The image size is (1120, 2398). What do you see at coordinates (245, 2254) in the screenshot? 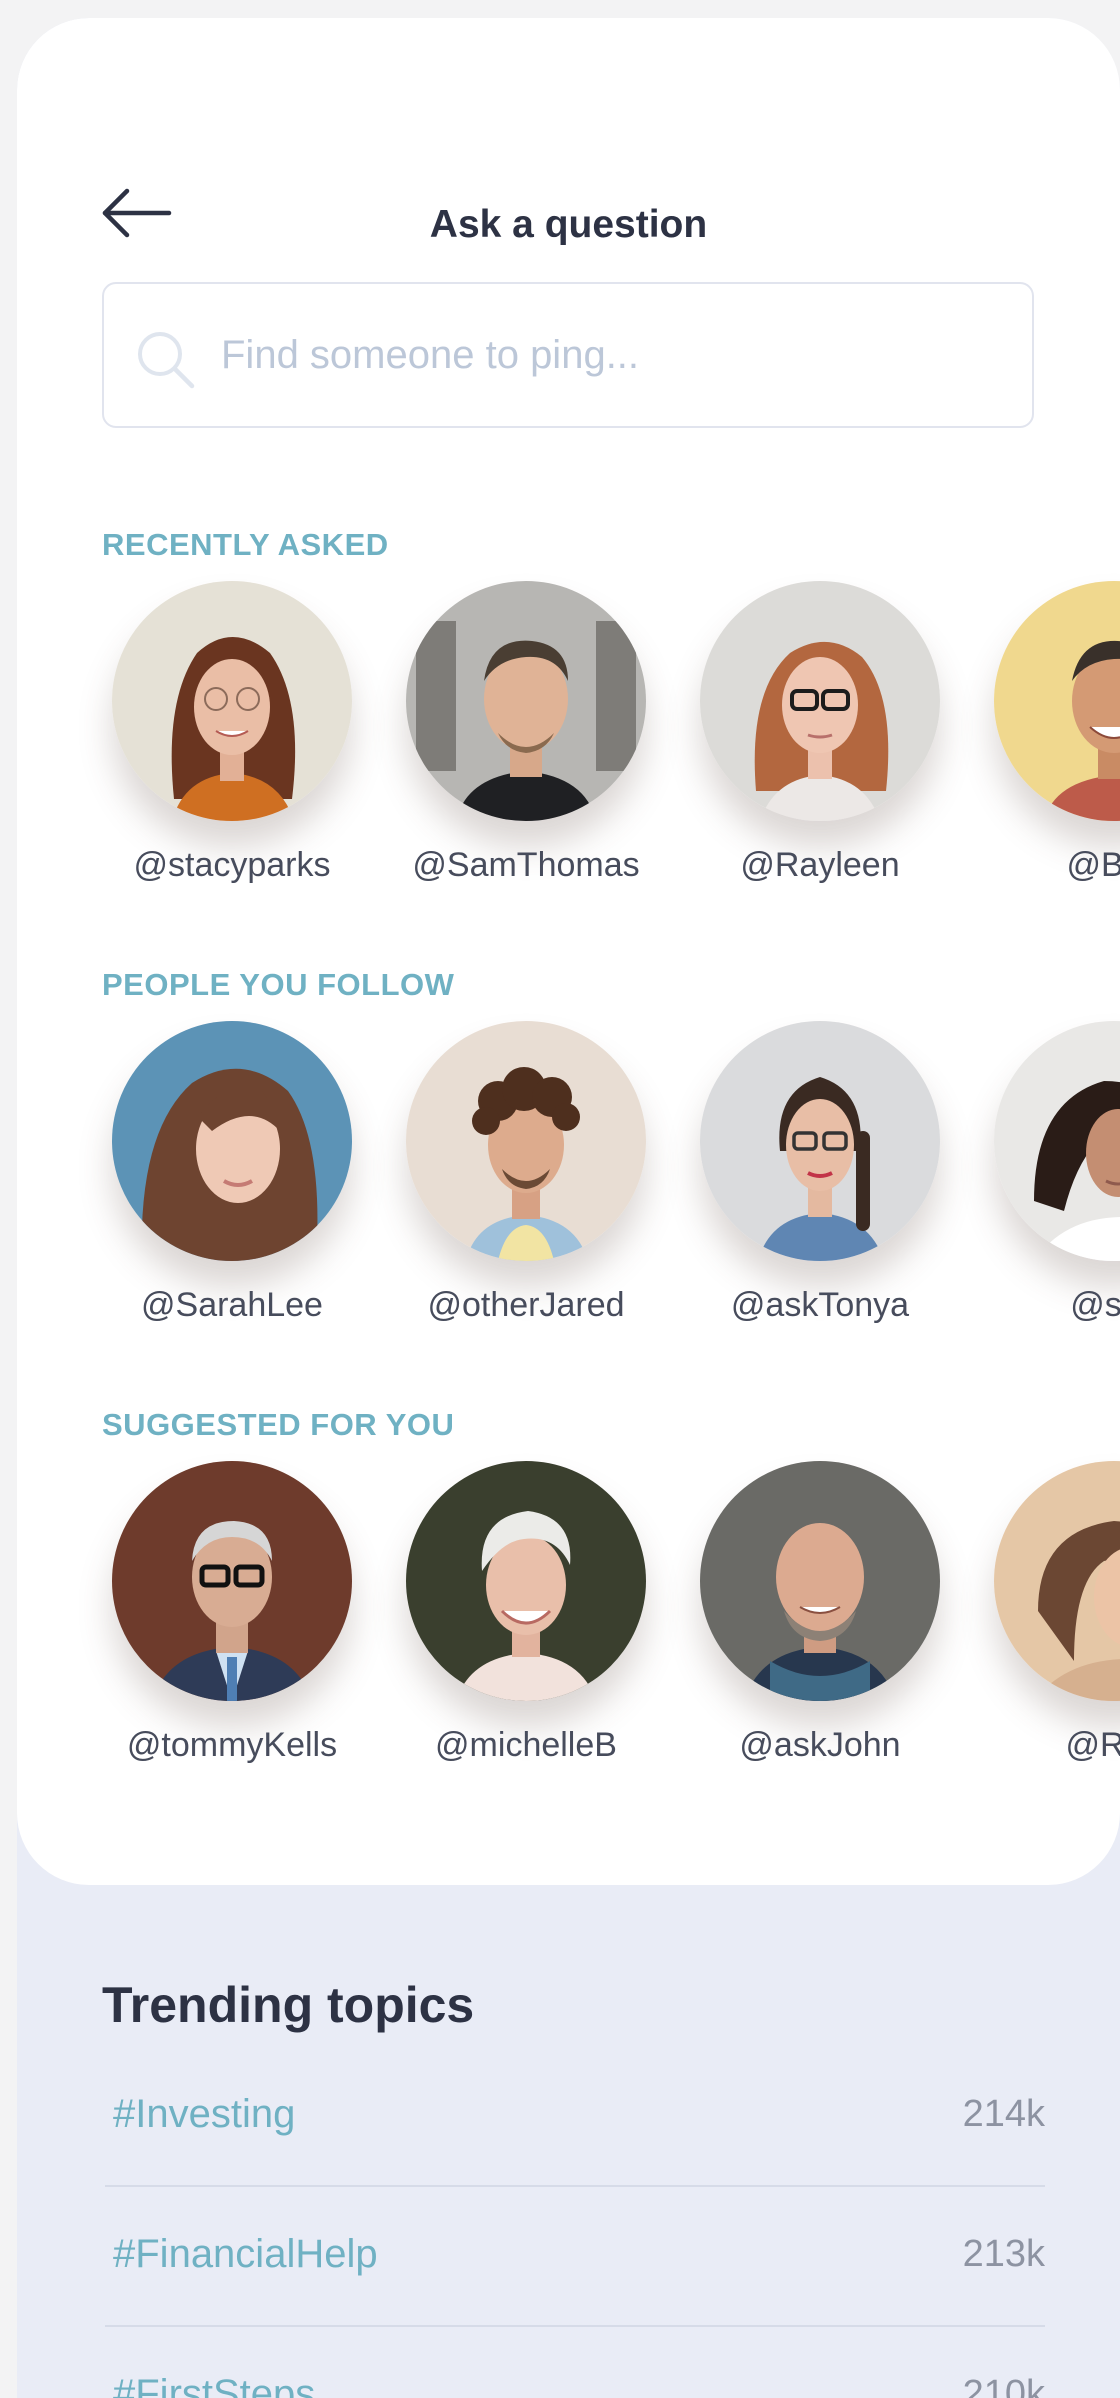
I see `topic-name: #FinancialHelp` at bounding box center [245, 2254].